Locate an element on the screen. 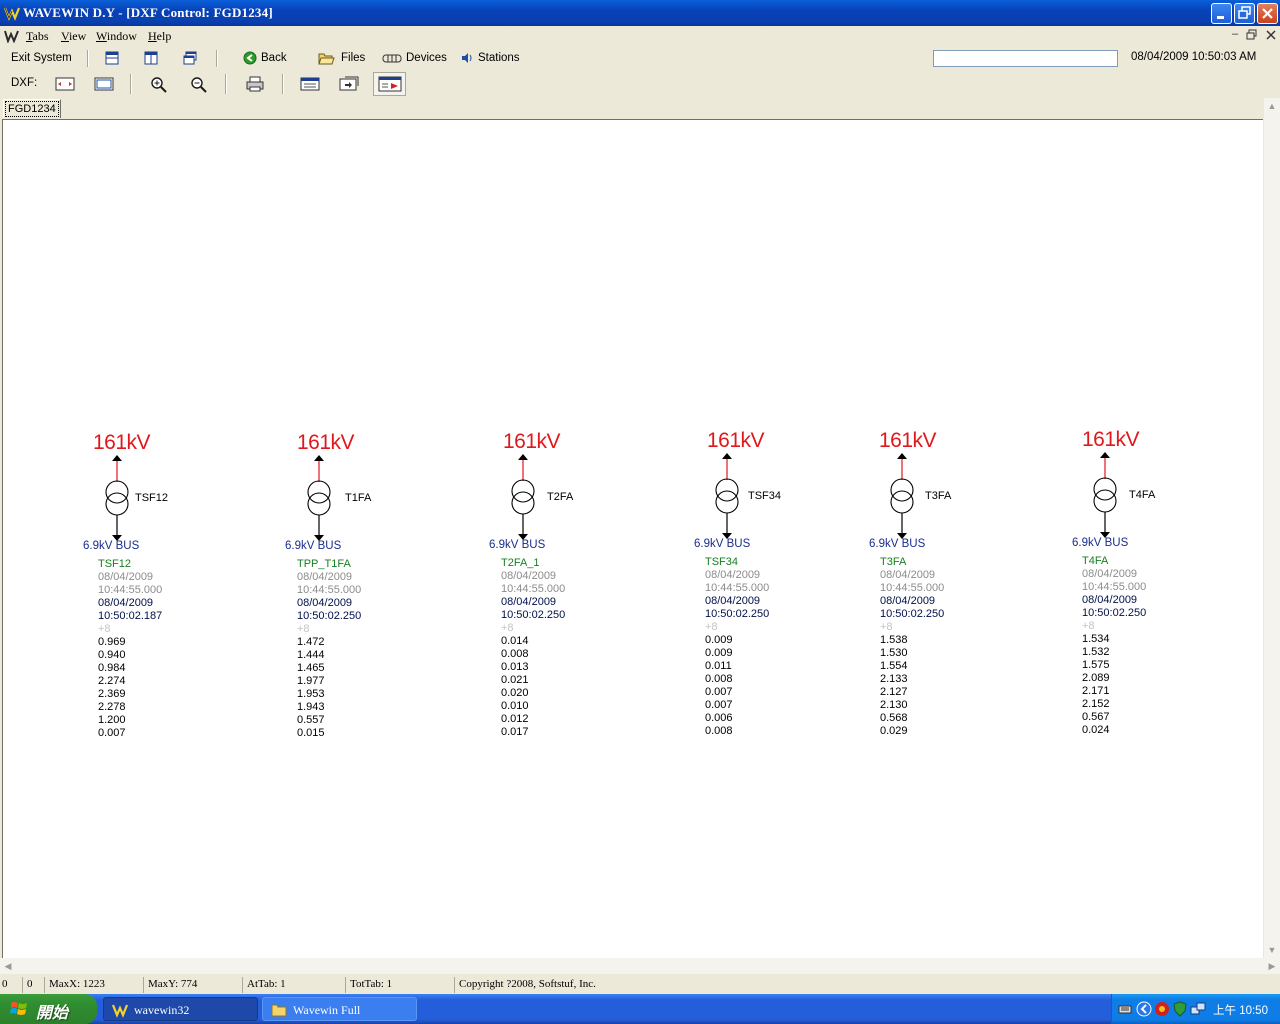 This screenshot has height=1024, width=1280. transformer-secondary-coil is located at coordinates (1105, 501).